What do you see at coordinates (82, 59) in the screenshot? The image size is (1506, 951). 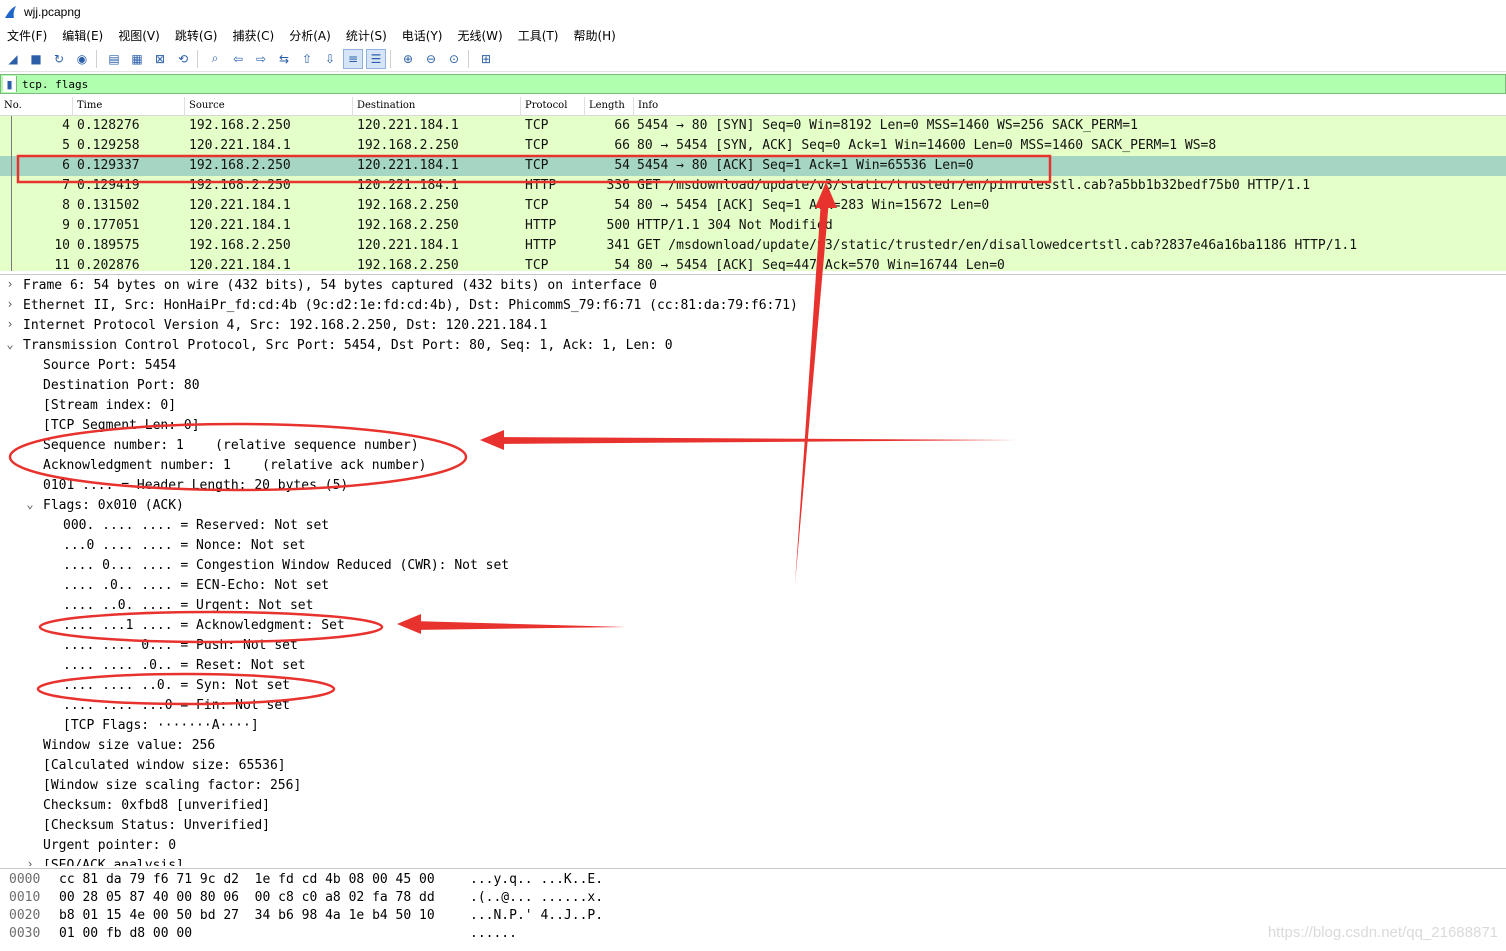 I see `options-icon: ◉` at bounding box center [82, 59].